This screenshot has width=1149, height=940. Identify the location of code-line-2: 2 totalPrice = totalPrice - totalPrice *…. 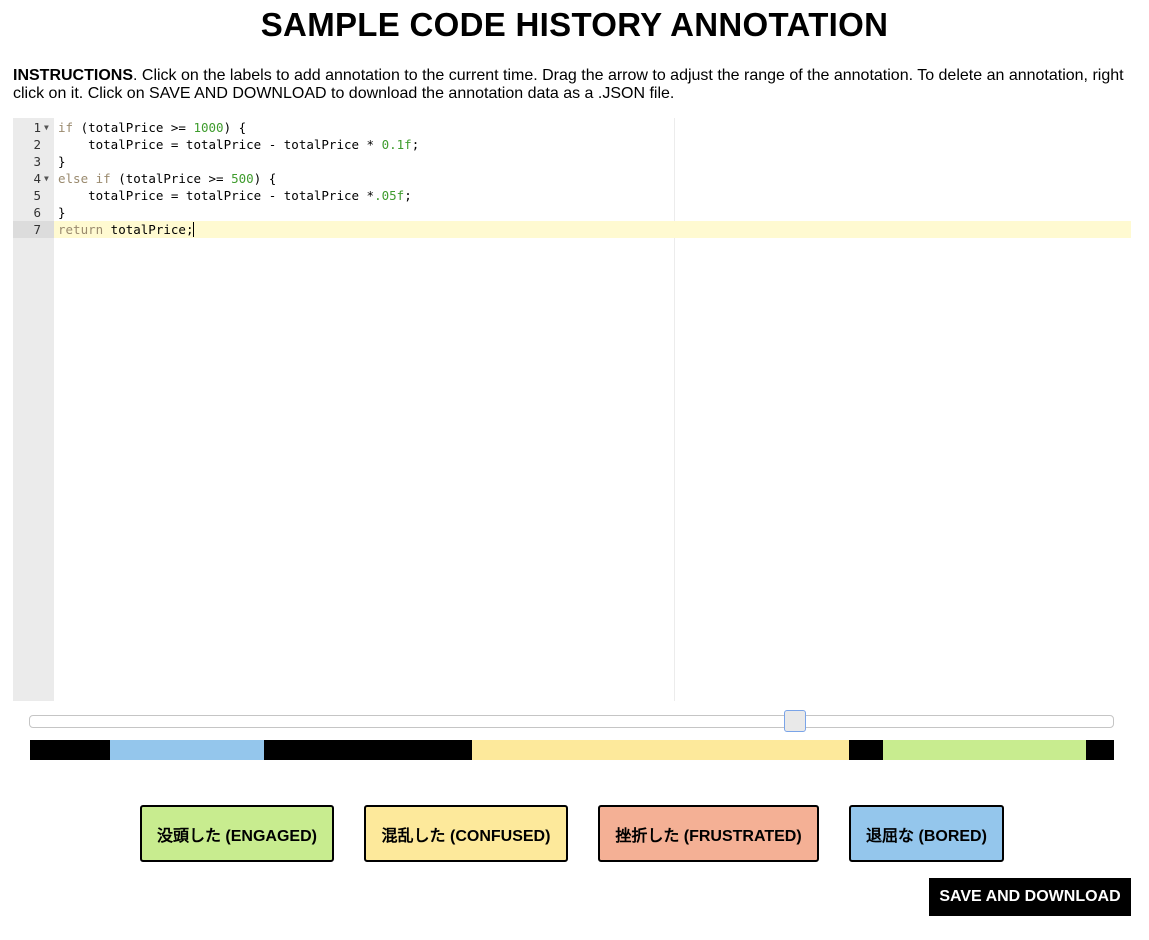
(572, 144).